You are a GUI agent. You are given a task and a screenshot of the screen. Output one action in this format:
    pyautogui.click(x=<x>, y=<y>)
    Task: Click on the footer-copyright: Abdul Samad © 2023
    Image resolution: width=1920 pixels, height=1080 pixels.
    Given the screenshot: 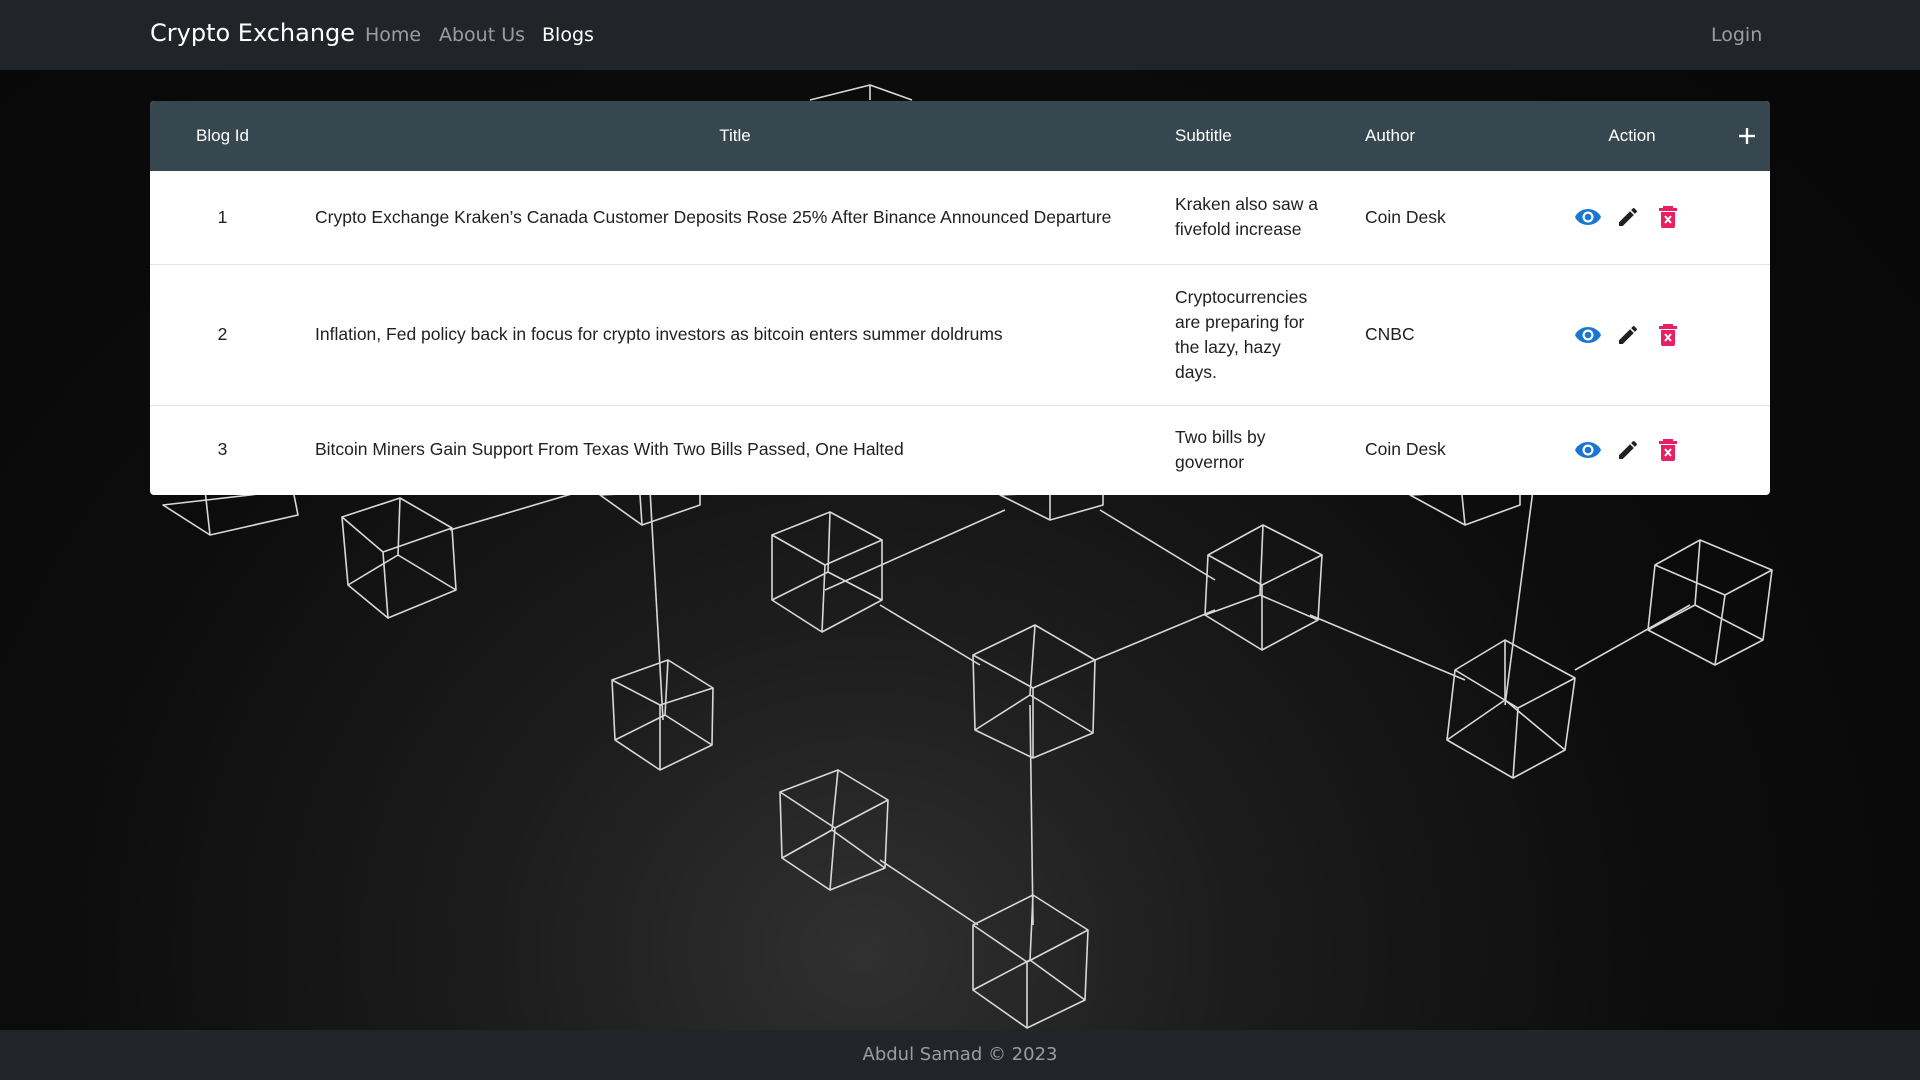 What is the action you would take?
    pyautogui.click(x=960, y=1054)
    